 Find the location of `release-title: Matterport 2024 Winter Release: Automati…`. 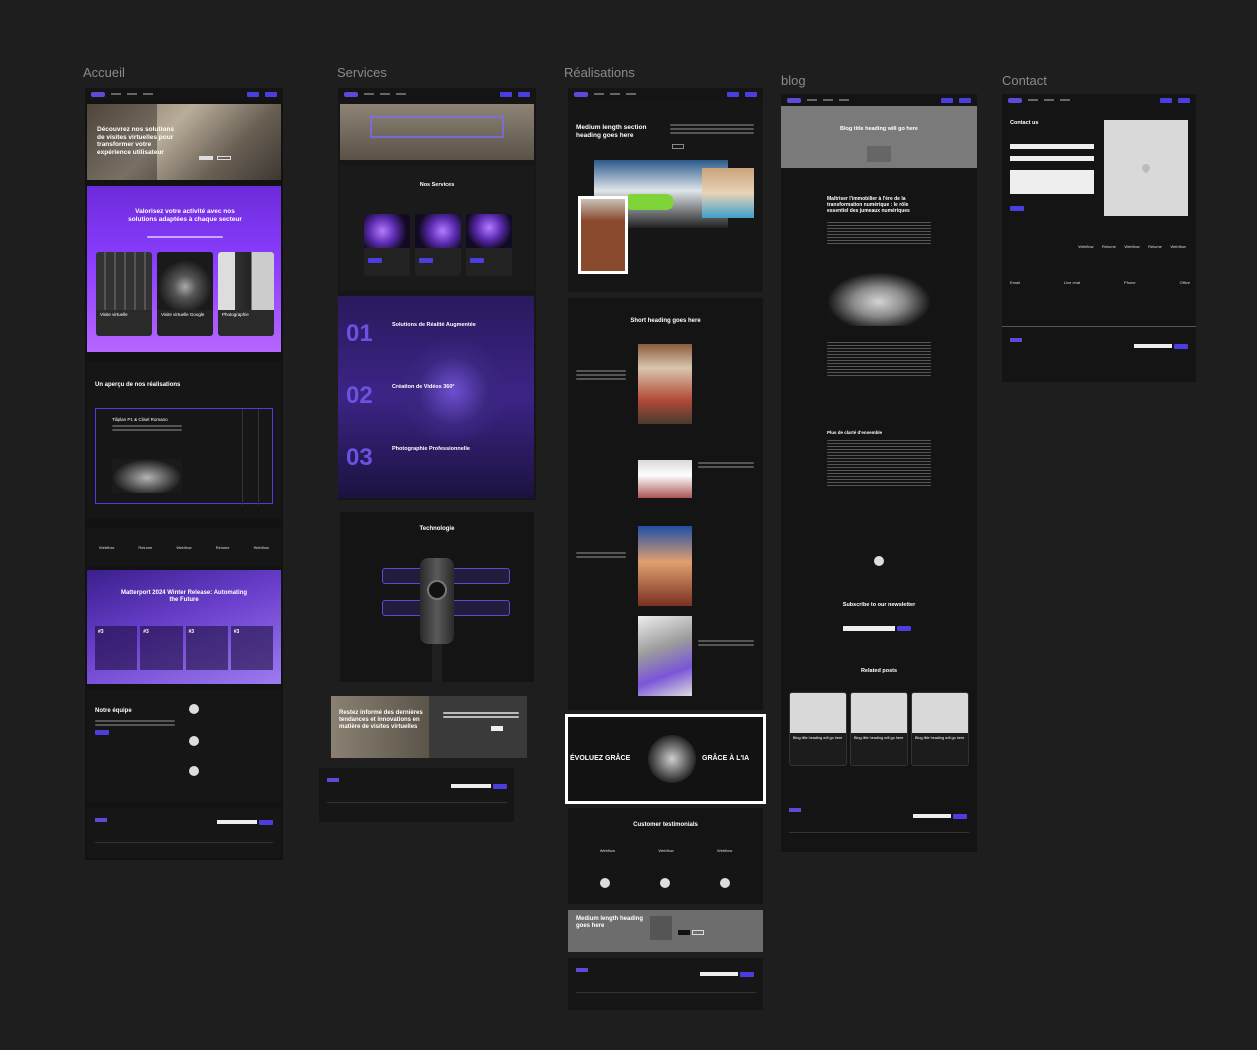

release-title: Matterport 2024 Winter Release: Automati… is located at coordinates (184, 596).